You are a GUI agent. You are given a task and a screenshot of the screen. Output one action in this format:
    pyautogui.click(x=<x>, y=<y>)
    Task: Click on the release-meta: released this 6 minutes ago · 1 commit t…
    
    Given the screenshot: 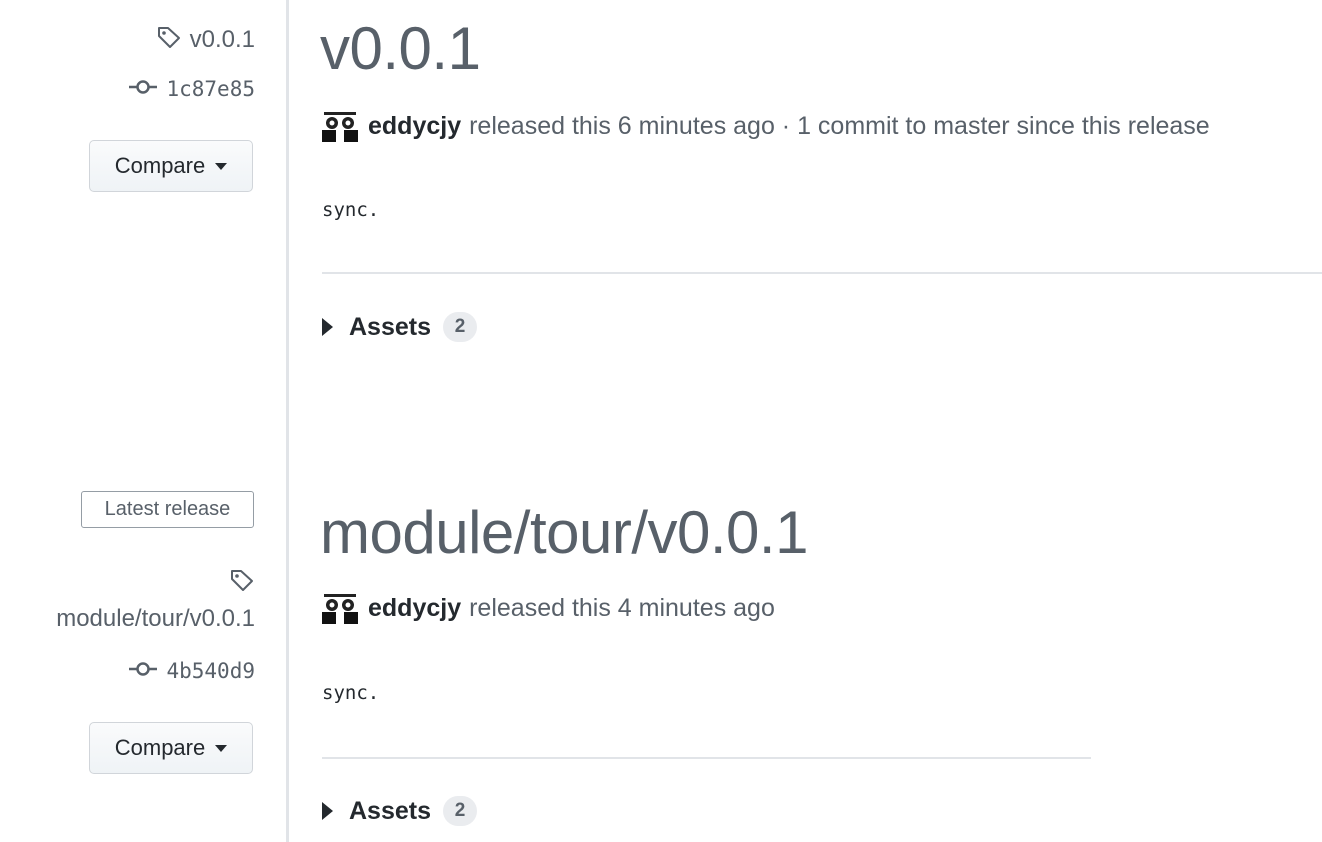 What is the action you would take?
    pyautogui.click(x=839, y=125)
    